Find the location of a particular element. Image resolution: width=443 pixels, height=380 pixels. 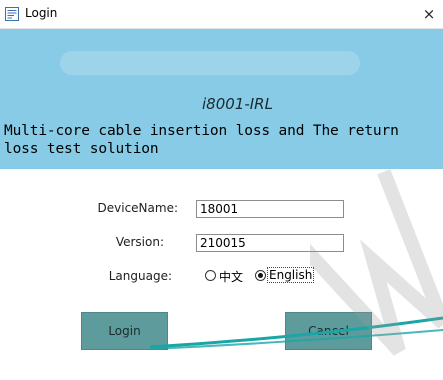

window-title: Login is located at coordinates (41, 13).